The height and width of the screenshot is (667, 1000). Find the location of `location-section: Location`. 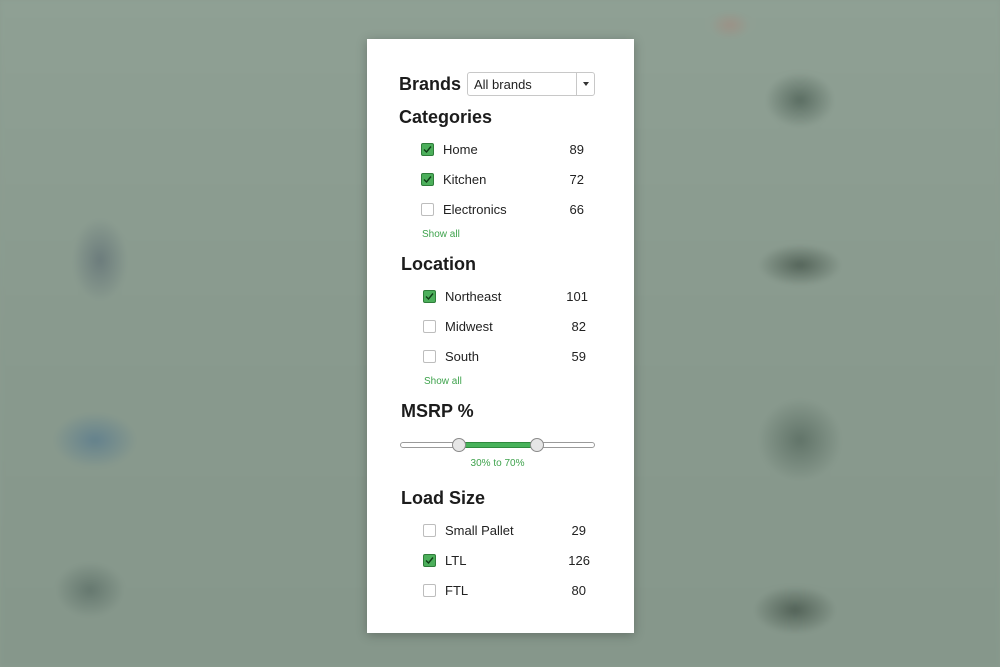

location-section: Location is located at coordinates (438, 264).